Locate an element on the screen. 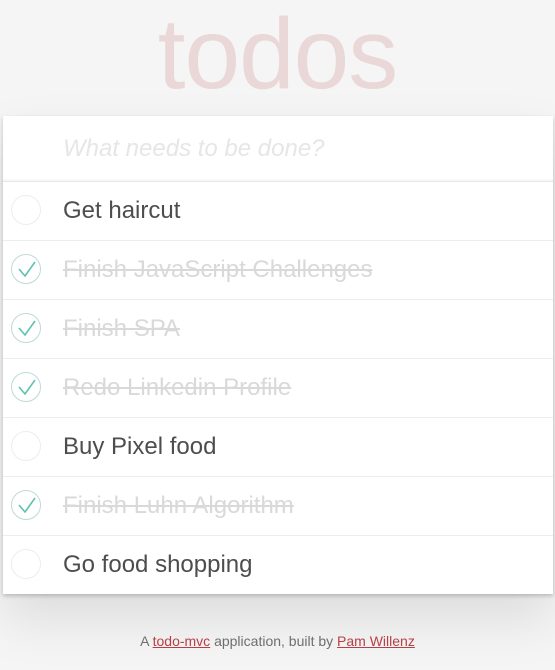  footer-prefix: A is located at coordinates (146, 641).